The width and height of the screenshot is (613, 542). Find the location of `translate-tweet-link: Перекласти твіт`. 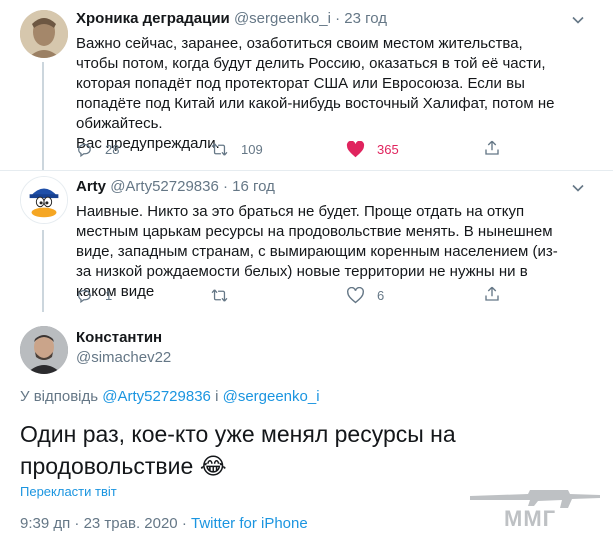

translate-tweet-link: Перекласти твіт is located at coordinates (68, 491).